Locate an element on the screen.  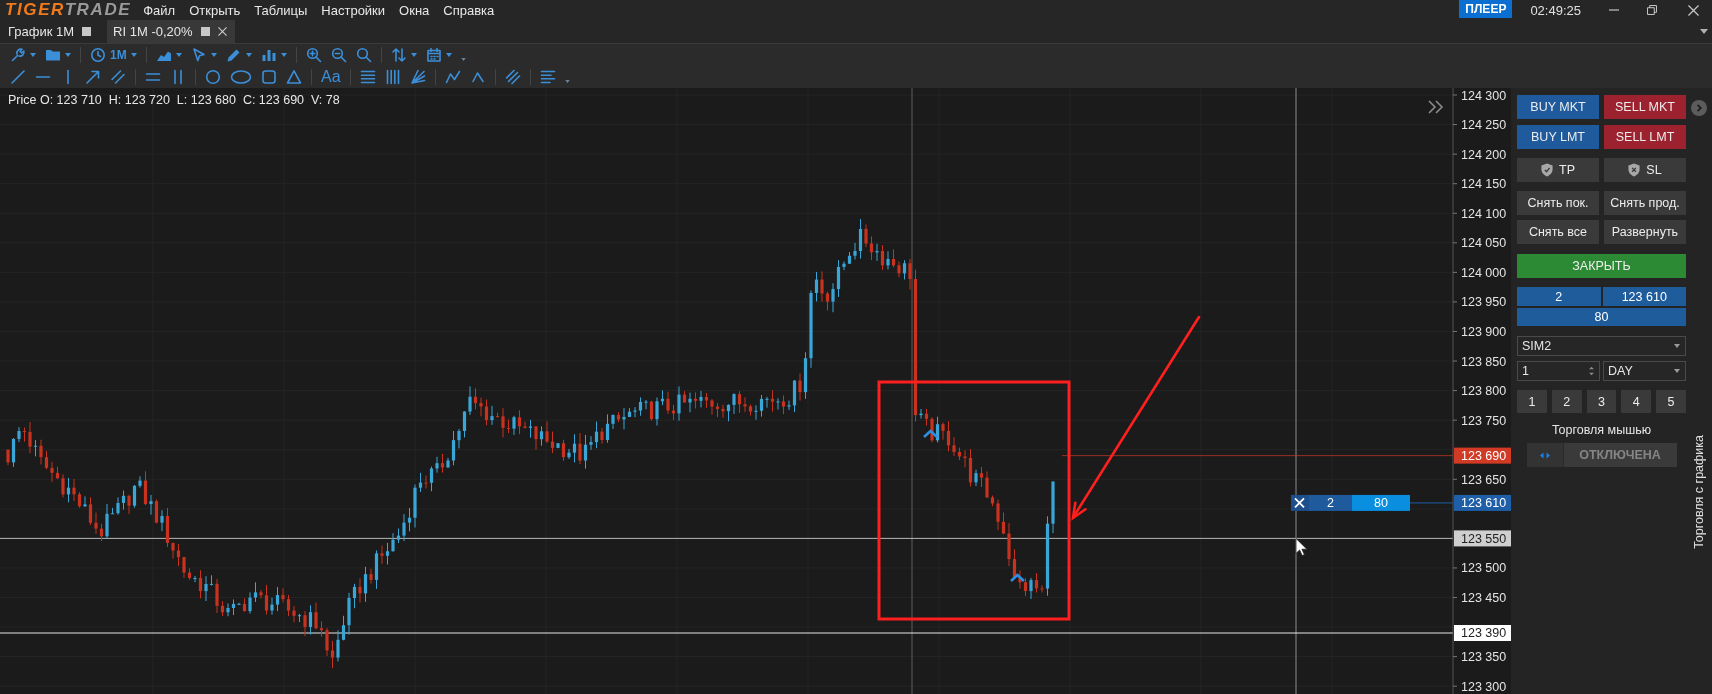
price-tick-label: 124 100 is located at coordinates (1484, 213).